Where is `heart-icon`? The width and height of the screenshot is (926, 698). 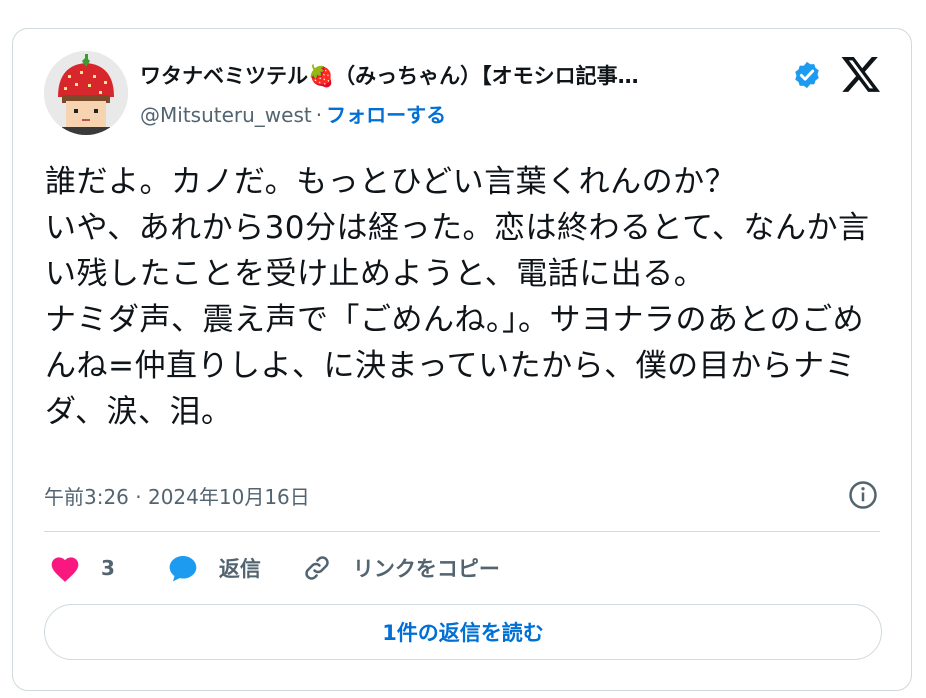 heart-icon is located at coordinates (65, 569).